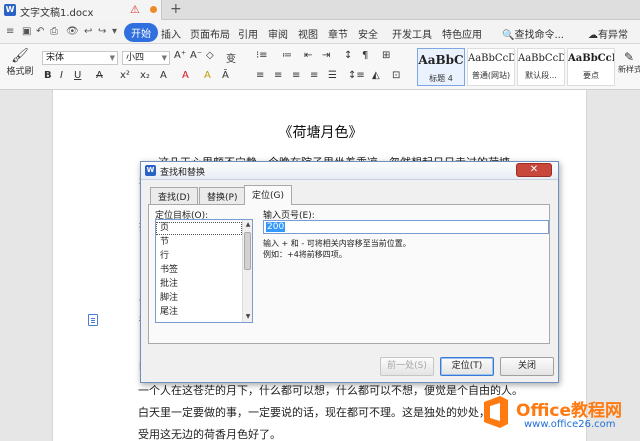 The width and height of the screenshot is (640, 441). I want to click on undo-arrow-icon: ↩, so click(88, 31).